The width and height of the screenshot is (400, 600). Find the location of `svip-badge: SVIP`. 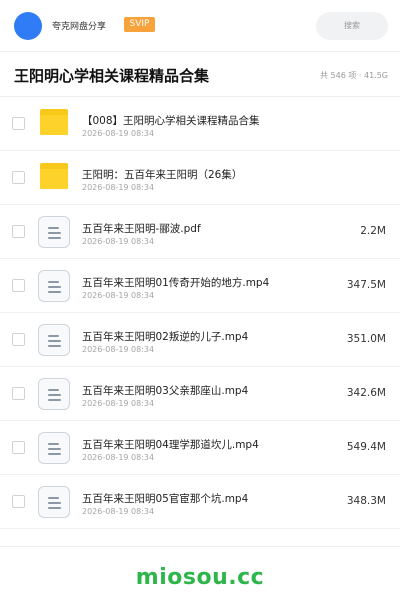

svip-badge: SVIP is located at coordinates (139, 24).